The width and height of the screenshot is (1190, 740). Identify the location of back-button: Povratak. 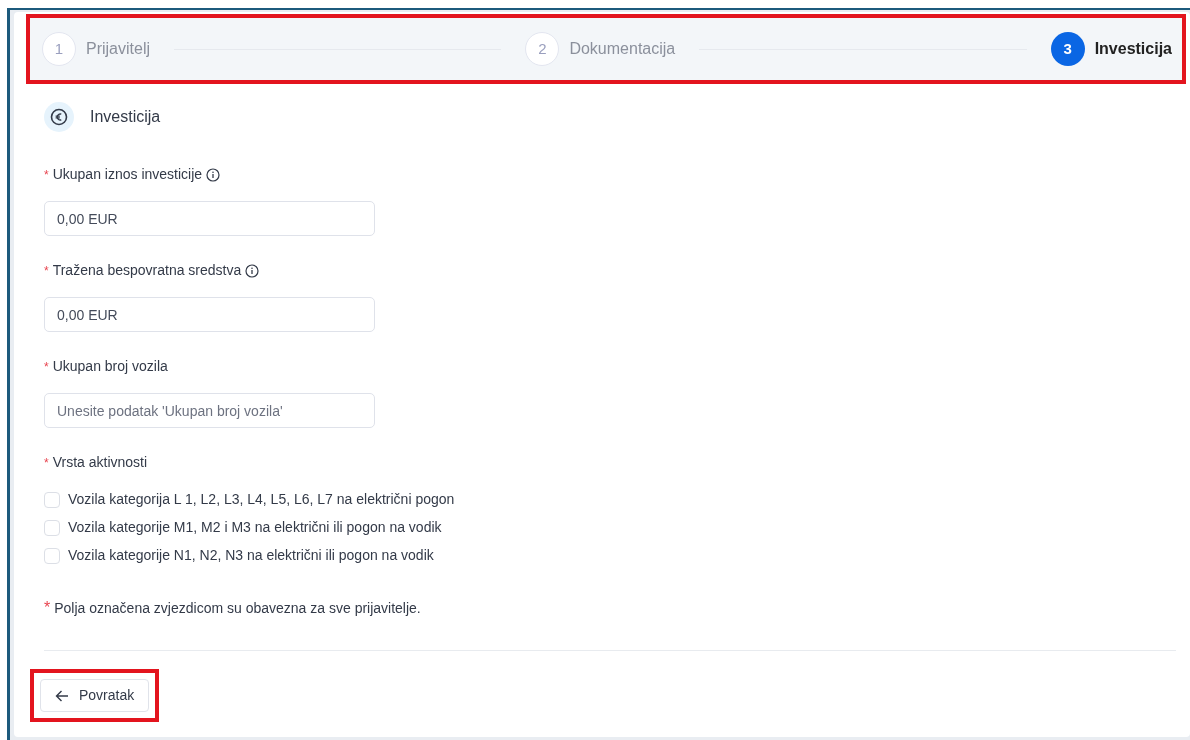
(95, 695).